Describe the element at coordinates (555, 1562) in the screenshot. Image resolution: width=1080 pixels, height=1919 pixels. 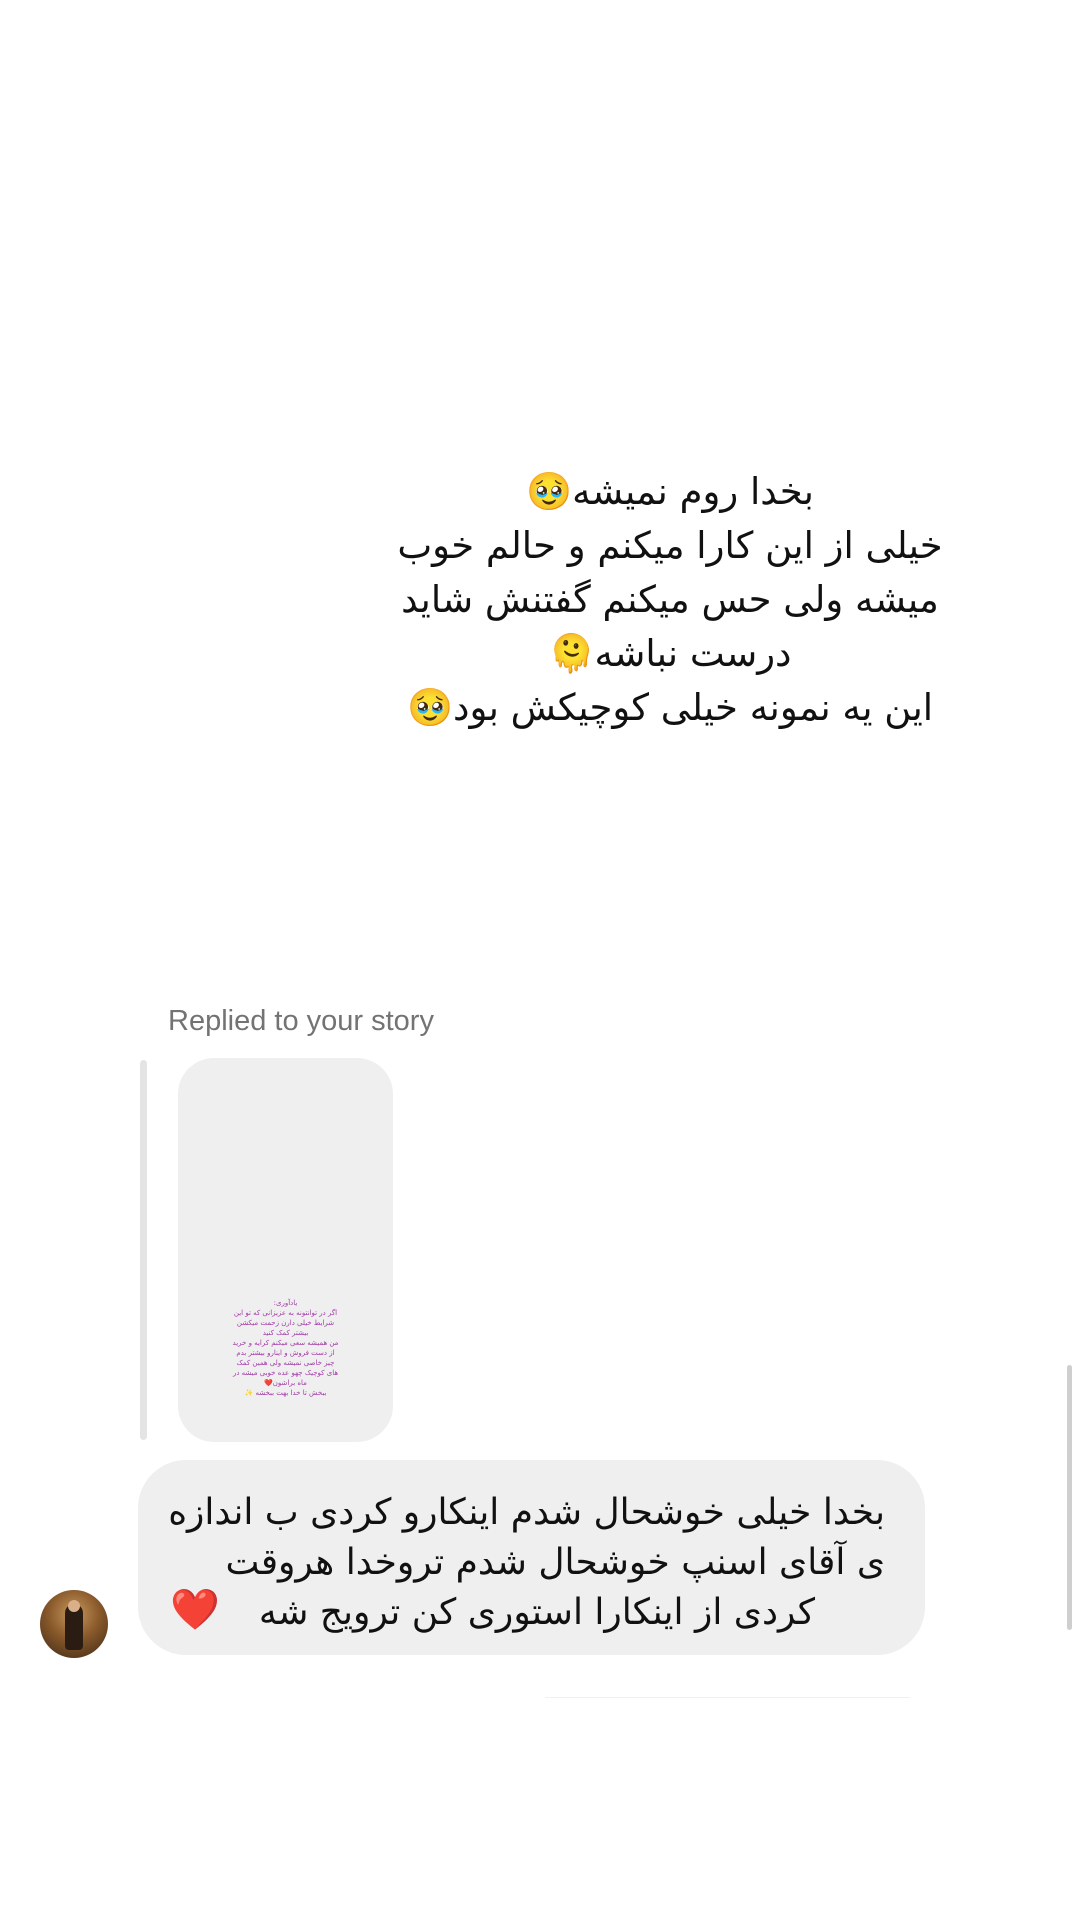
I see `message-line: ی آقای اسنپ خوشحال شدم تروخدا هروقت` at that location.